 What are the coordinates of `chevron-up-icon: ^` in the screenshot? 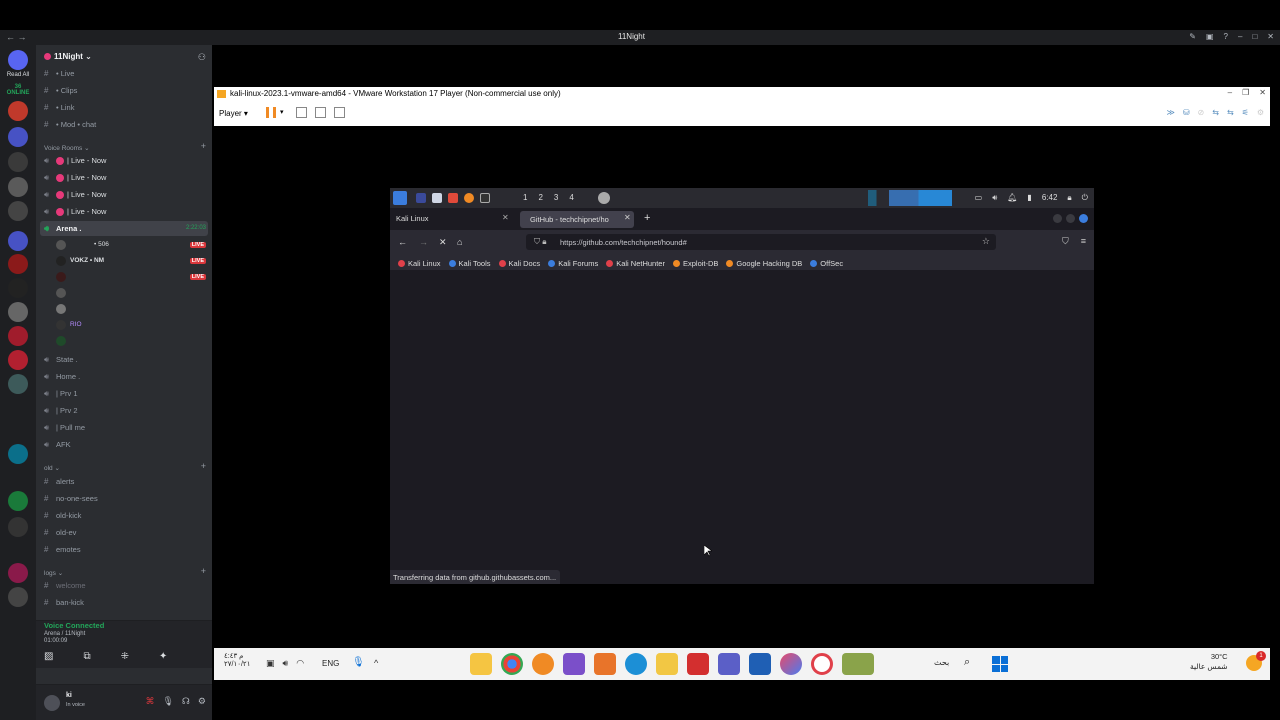 It's located at (376, 663).